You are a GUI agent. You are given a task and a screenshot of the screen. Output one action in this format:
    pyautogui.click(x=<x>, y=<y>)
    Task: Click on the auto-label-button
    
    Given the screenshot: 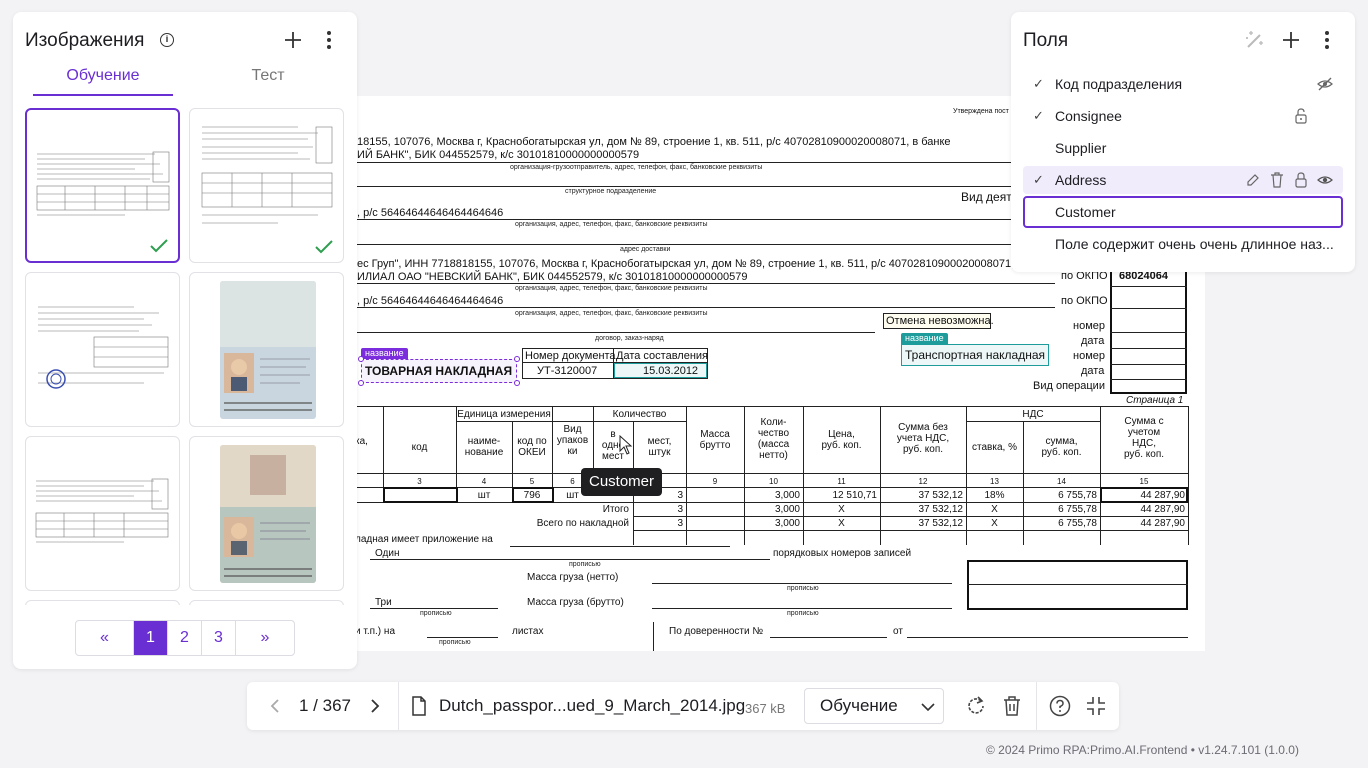 What is the action you would take?
    pyautogui.click(x=1255, y=40)
    